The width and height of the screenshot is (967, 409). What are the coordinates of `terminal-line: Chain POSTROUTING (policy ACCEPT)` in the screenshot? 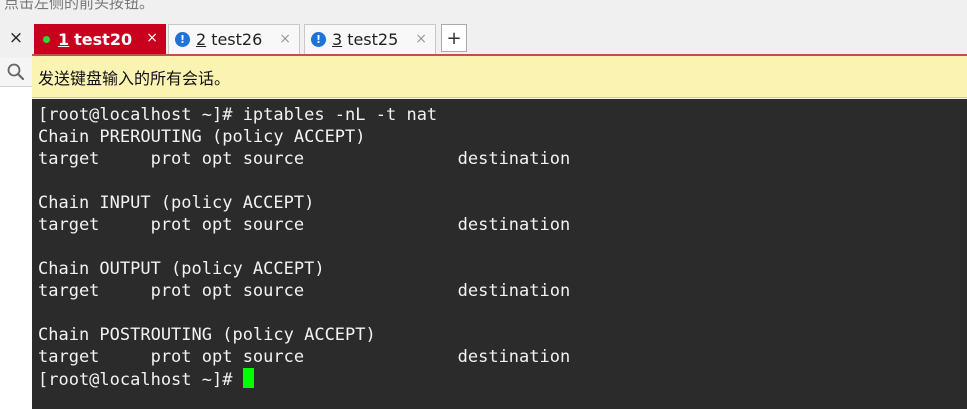 It's located at (207, 335).